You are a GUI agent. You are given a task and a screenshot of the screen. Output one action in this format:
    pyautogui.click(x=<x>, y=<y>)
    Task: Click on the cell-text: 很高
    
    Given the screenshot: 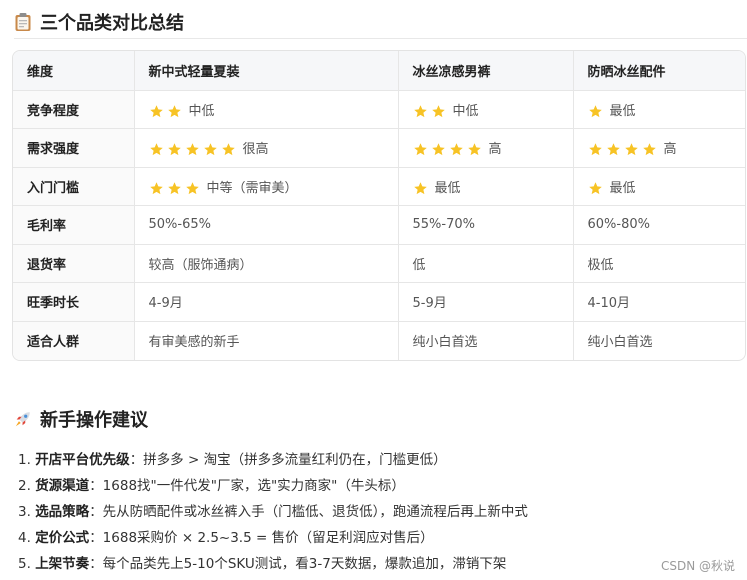 What is the action you would take?
    pyautogui.click(x=255, y=150)
    